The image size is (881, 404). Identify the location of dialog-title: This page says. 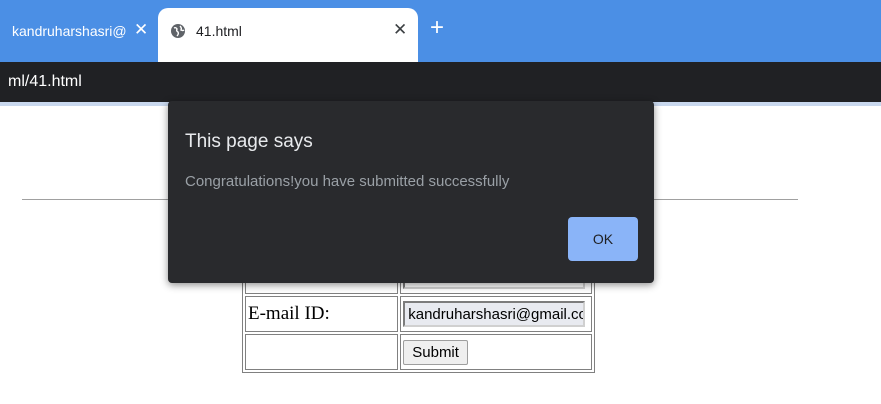
(249, 141).